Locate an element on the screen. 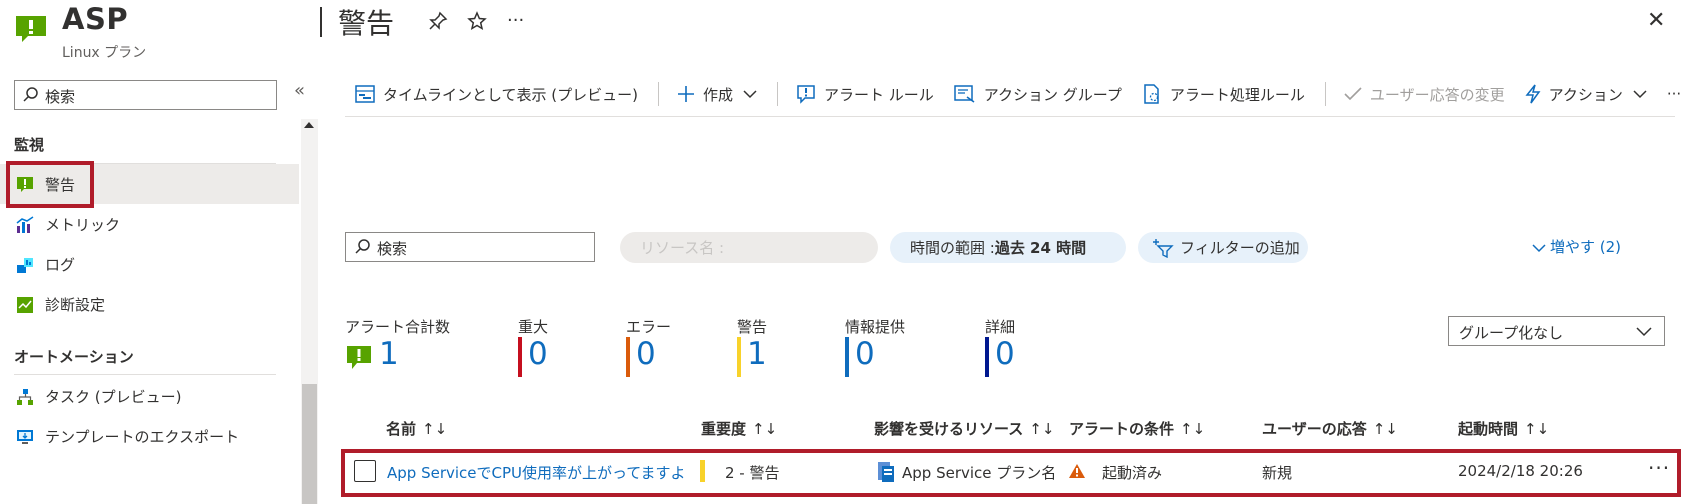  scrollbar-thumb is located at coordinates (309, 444).